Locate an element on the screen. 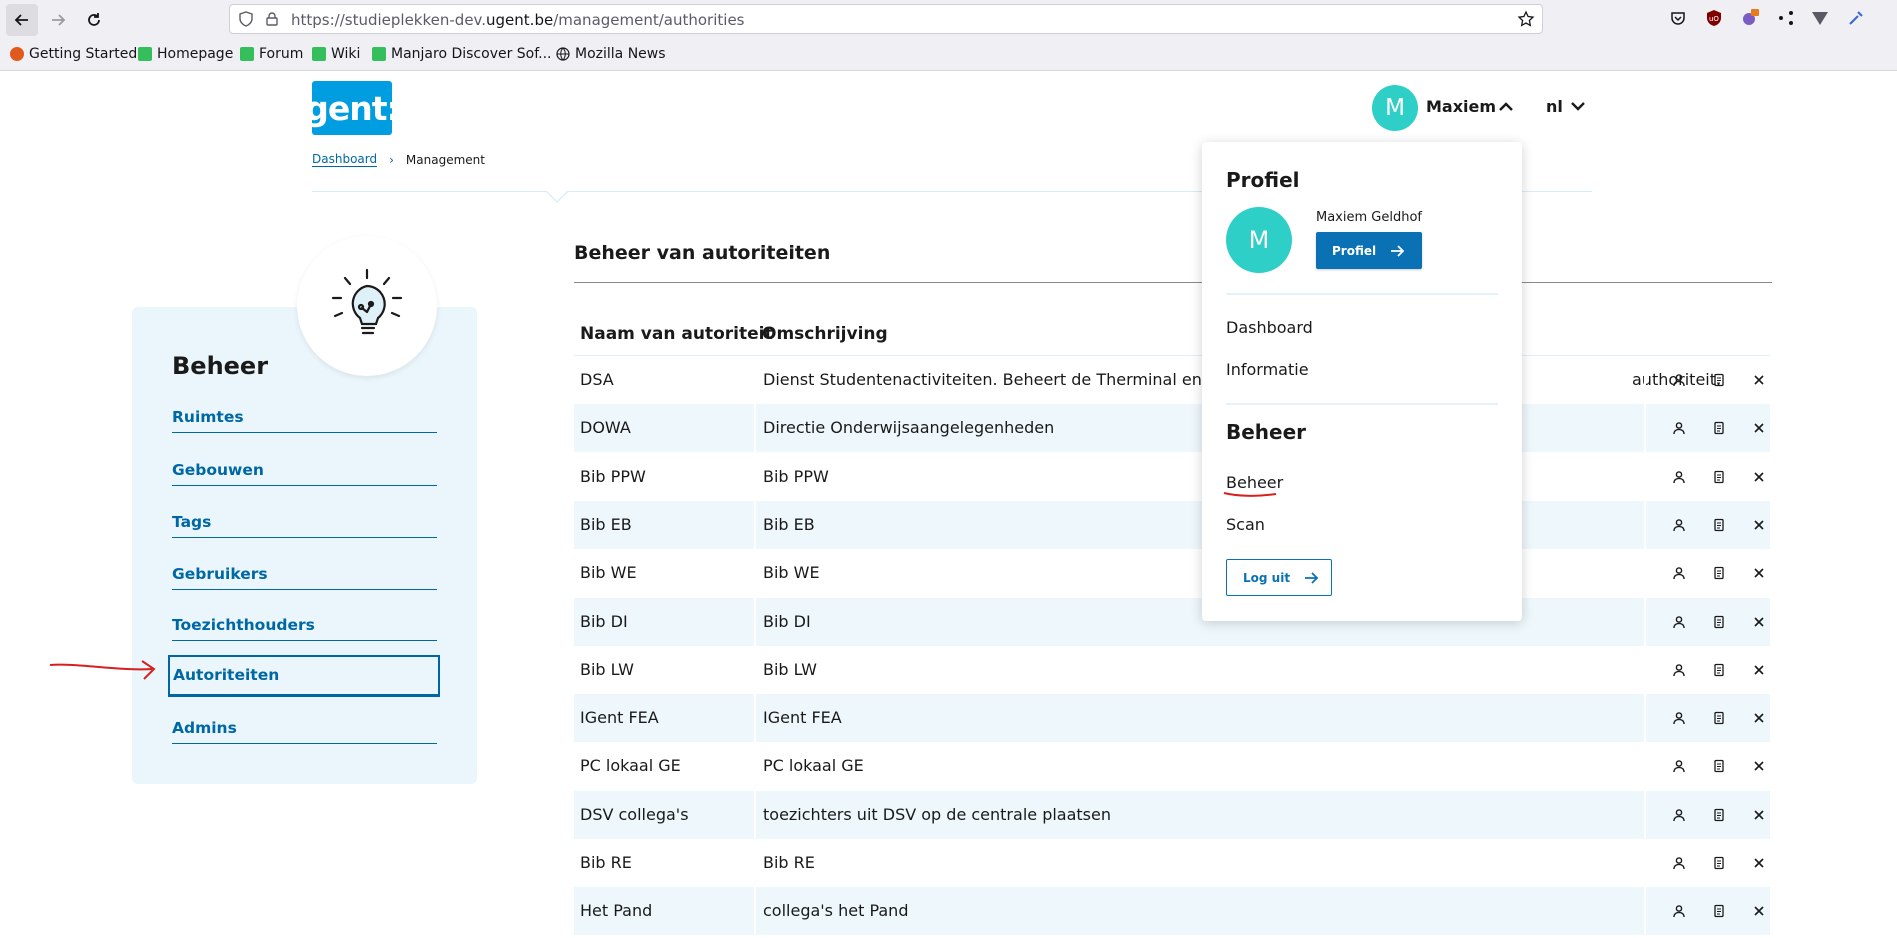 The width and height of the screenshot is (1897, 938). profile-section-title: Profiel is located at coordinates (1263, 180).